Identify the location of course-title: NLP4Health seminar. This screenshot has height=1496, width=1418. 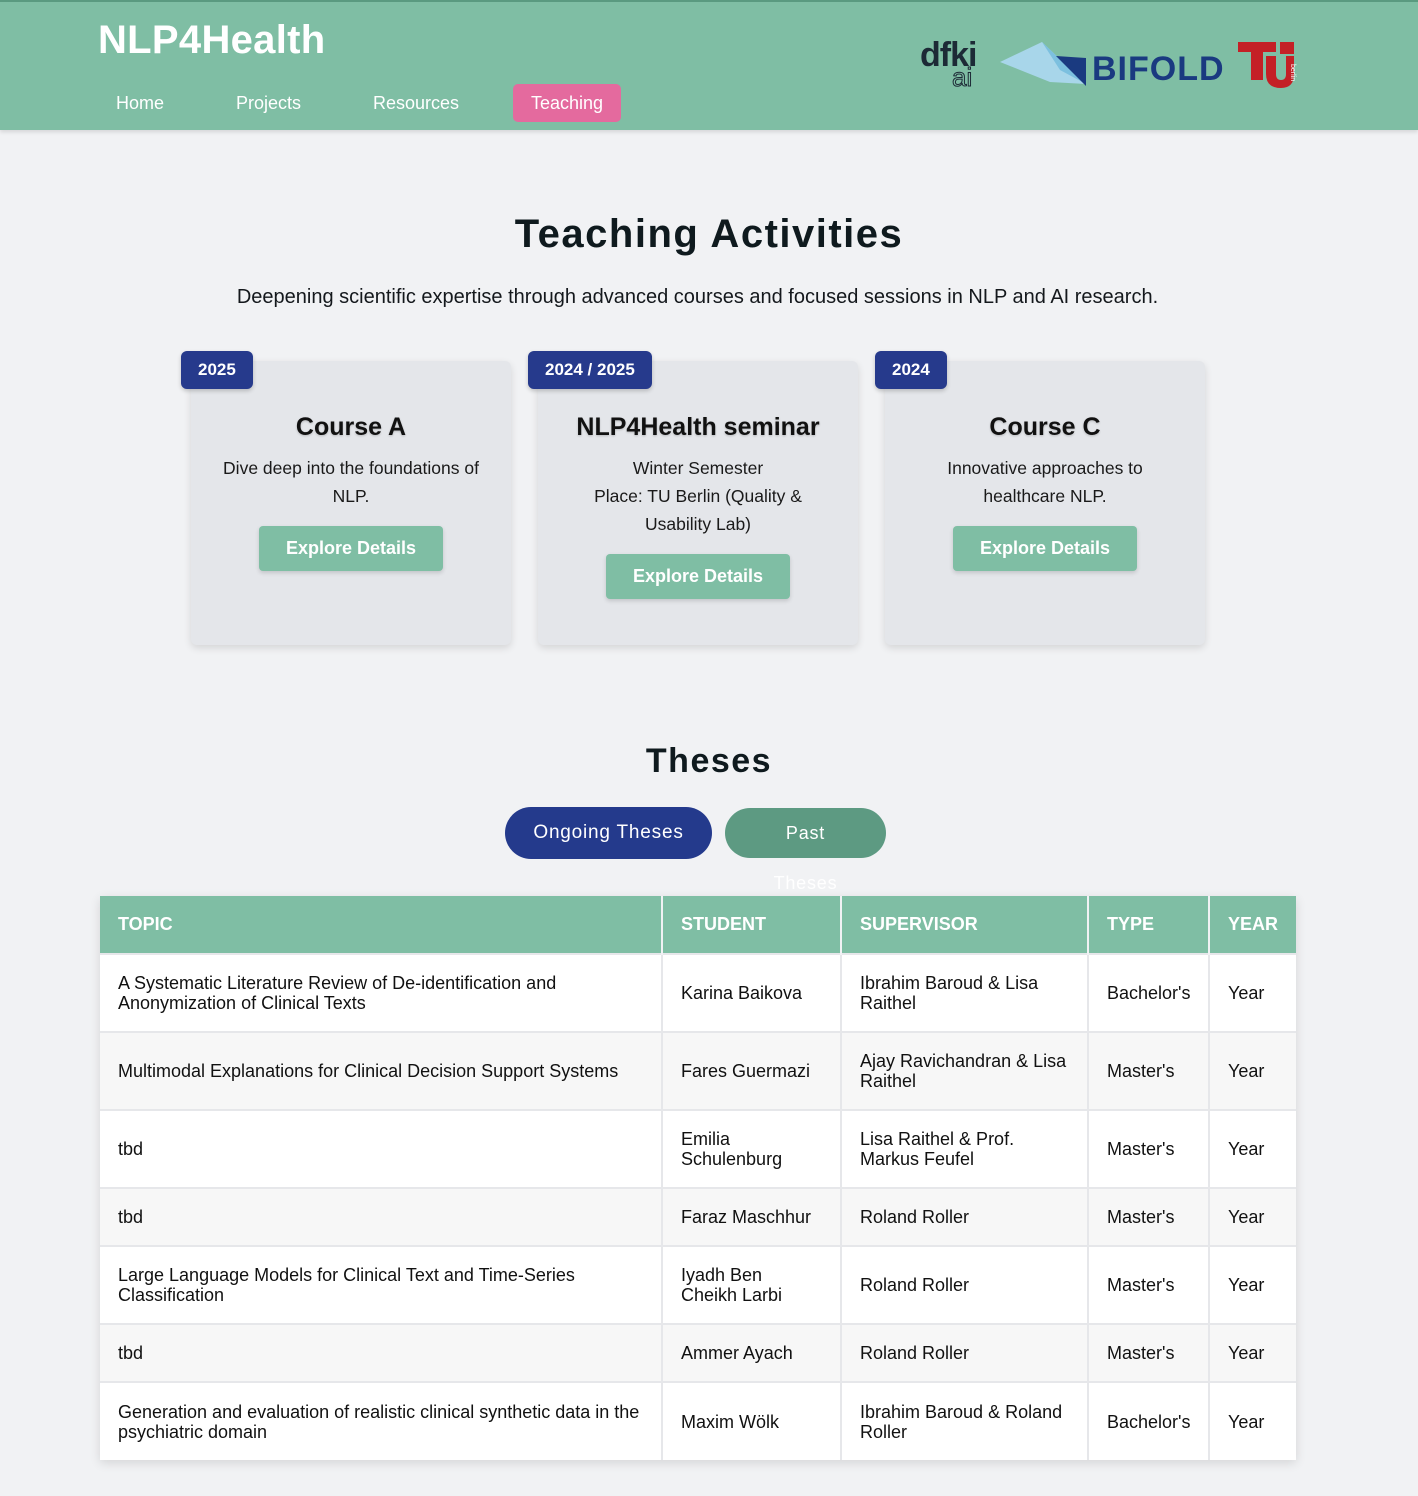
(698, 427).